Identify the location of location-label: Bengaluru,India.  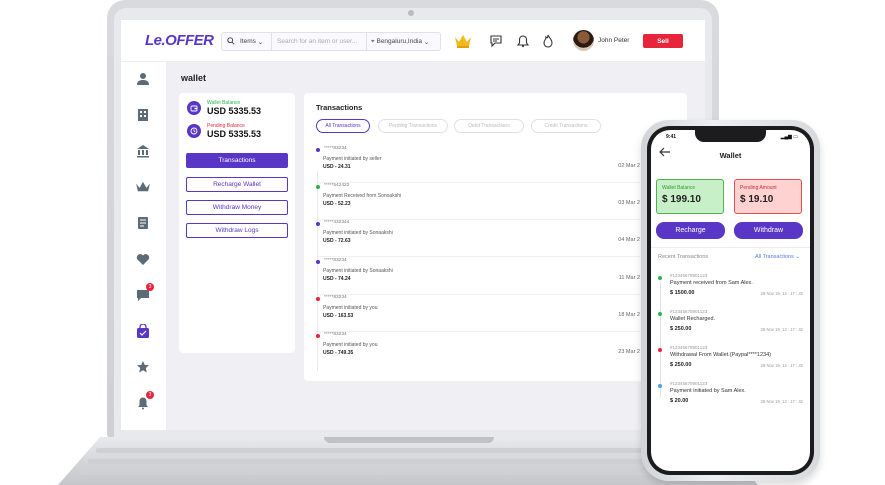
(399, 41).